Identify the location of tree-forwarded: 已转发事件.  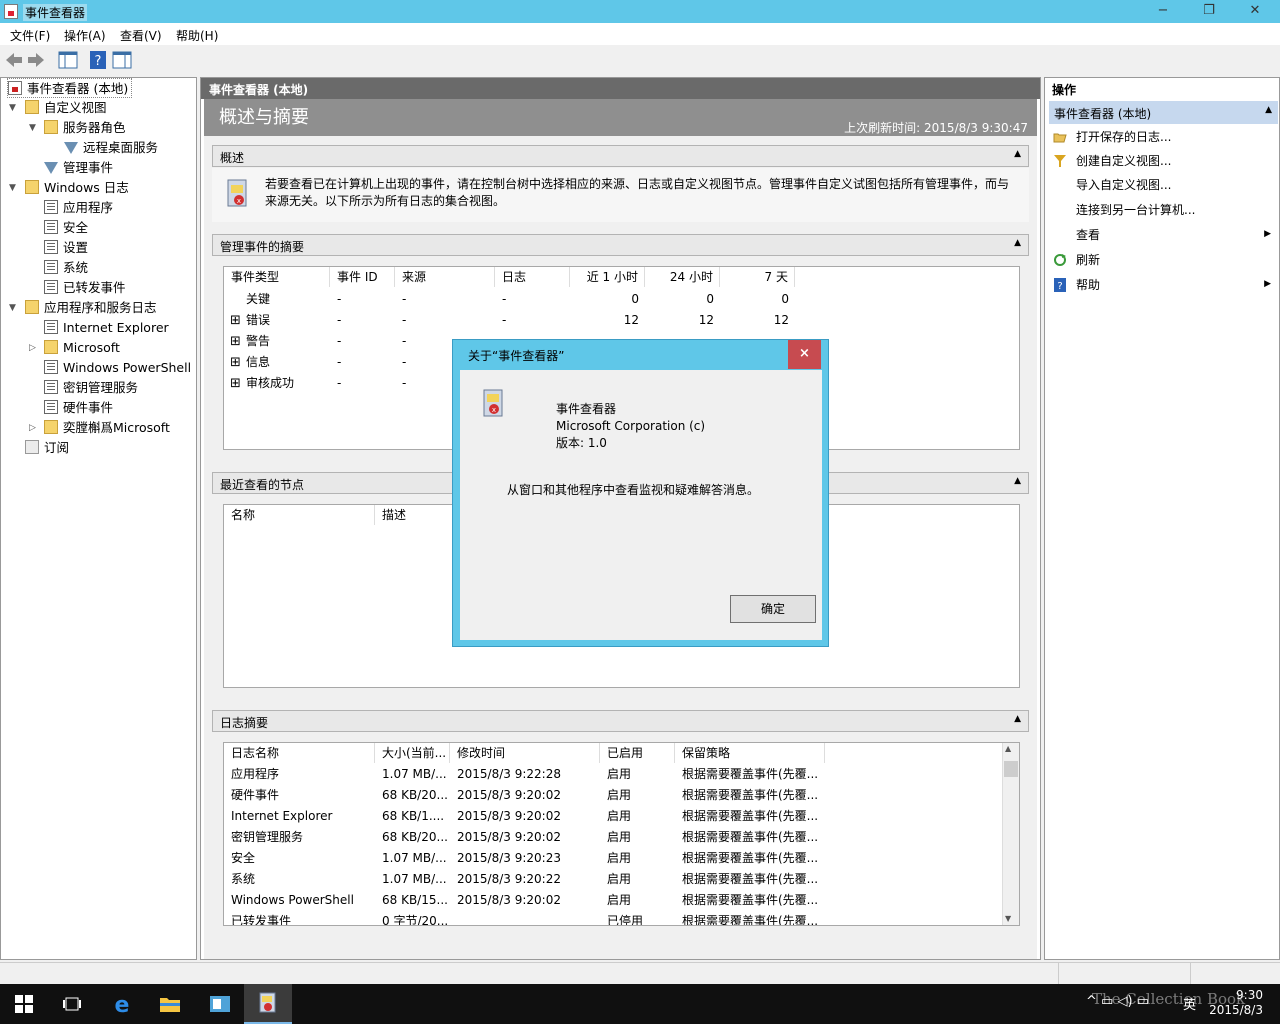
(85, 288).